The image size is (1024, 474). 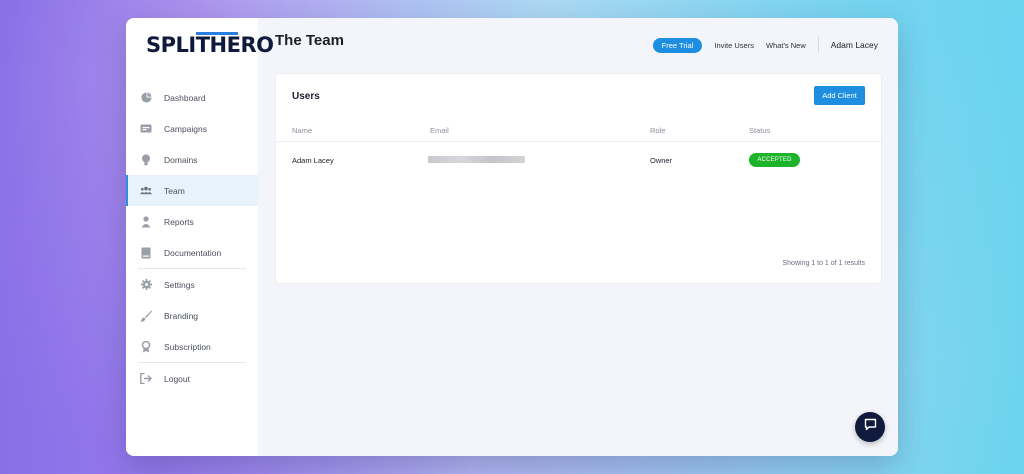 I want to click on brush-icon, so click(x=146, y=316).